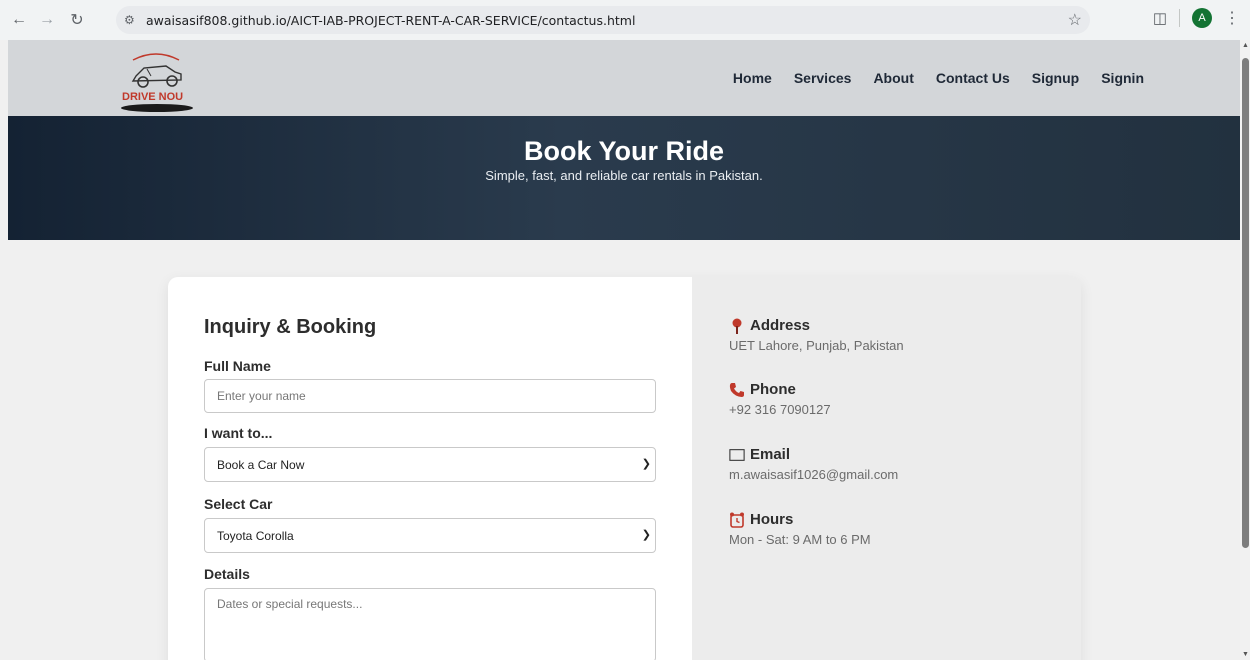 This screenshot has width=1250, height=660. Describe the element at coordinates (737, 326) in the screenshot. I see `map-pin-icon` at that location.